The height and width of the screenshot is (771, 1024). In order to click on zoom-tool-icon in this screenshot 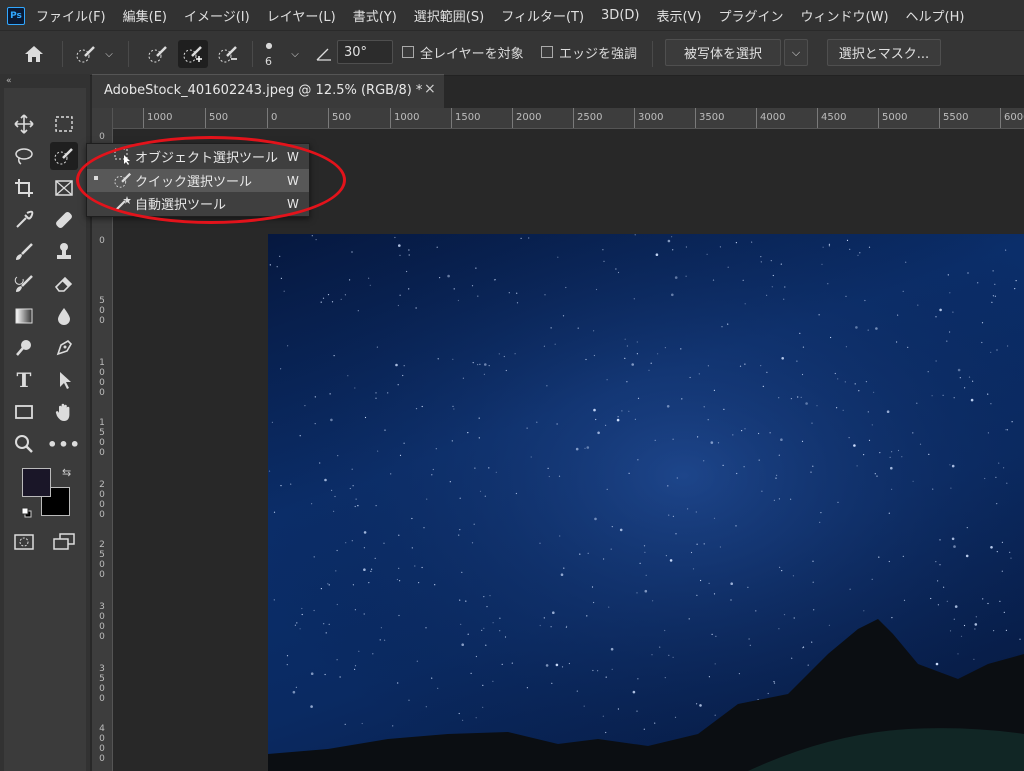, I will do `click(24, 444)`.